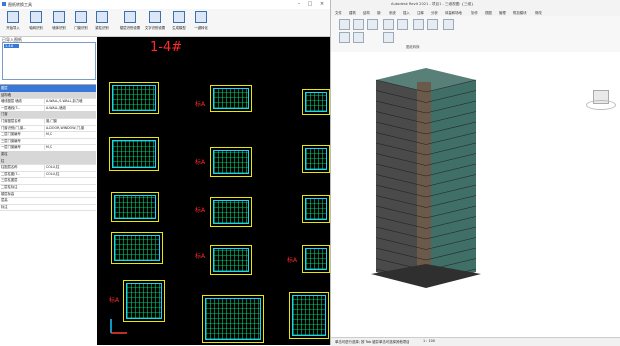 The width and height of the screenshot is (620, 346). What do you see at coordinates (475, 4) in the screenshot?
I see `revit-title-bar: Autodesk Revit 2021 - 项目1 - 三维视图: {三维}` at bounding box center [475, 4].